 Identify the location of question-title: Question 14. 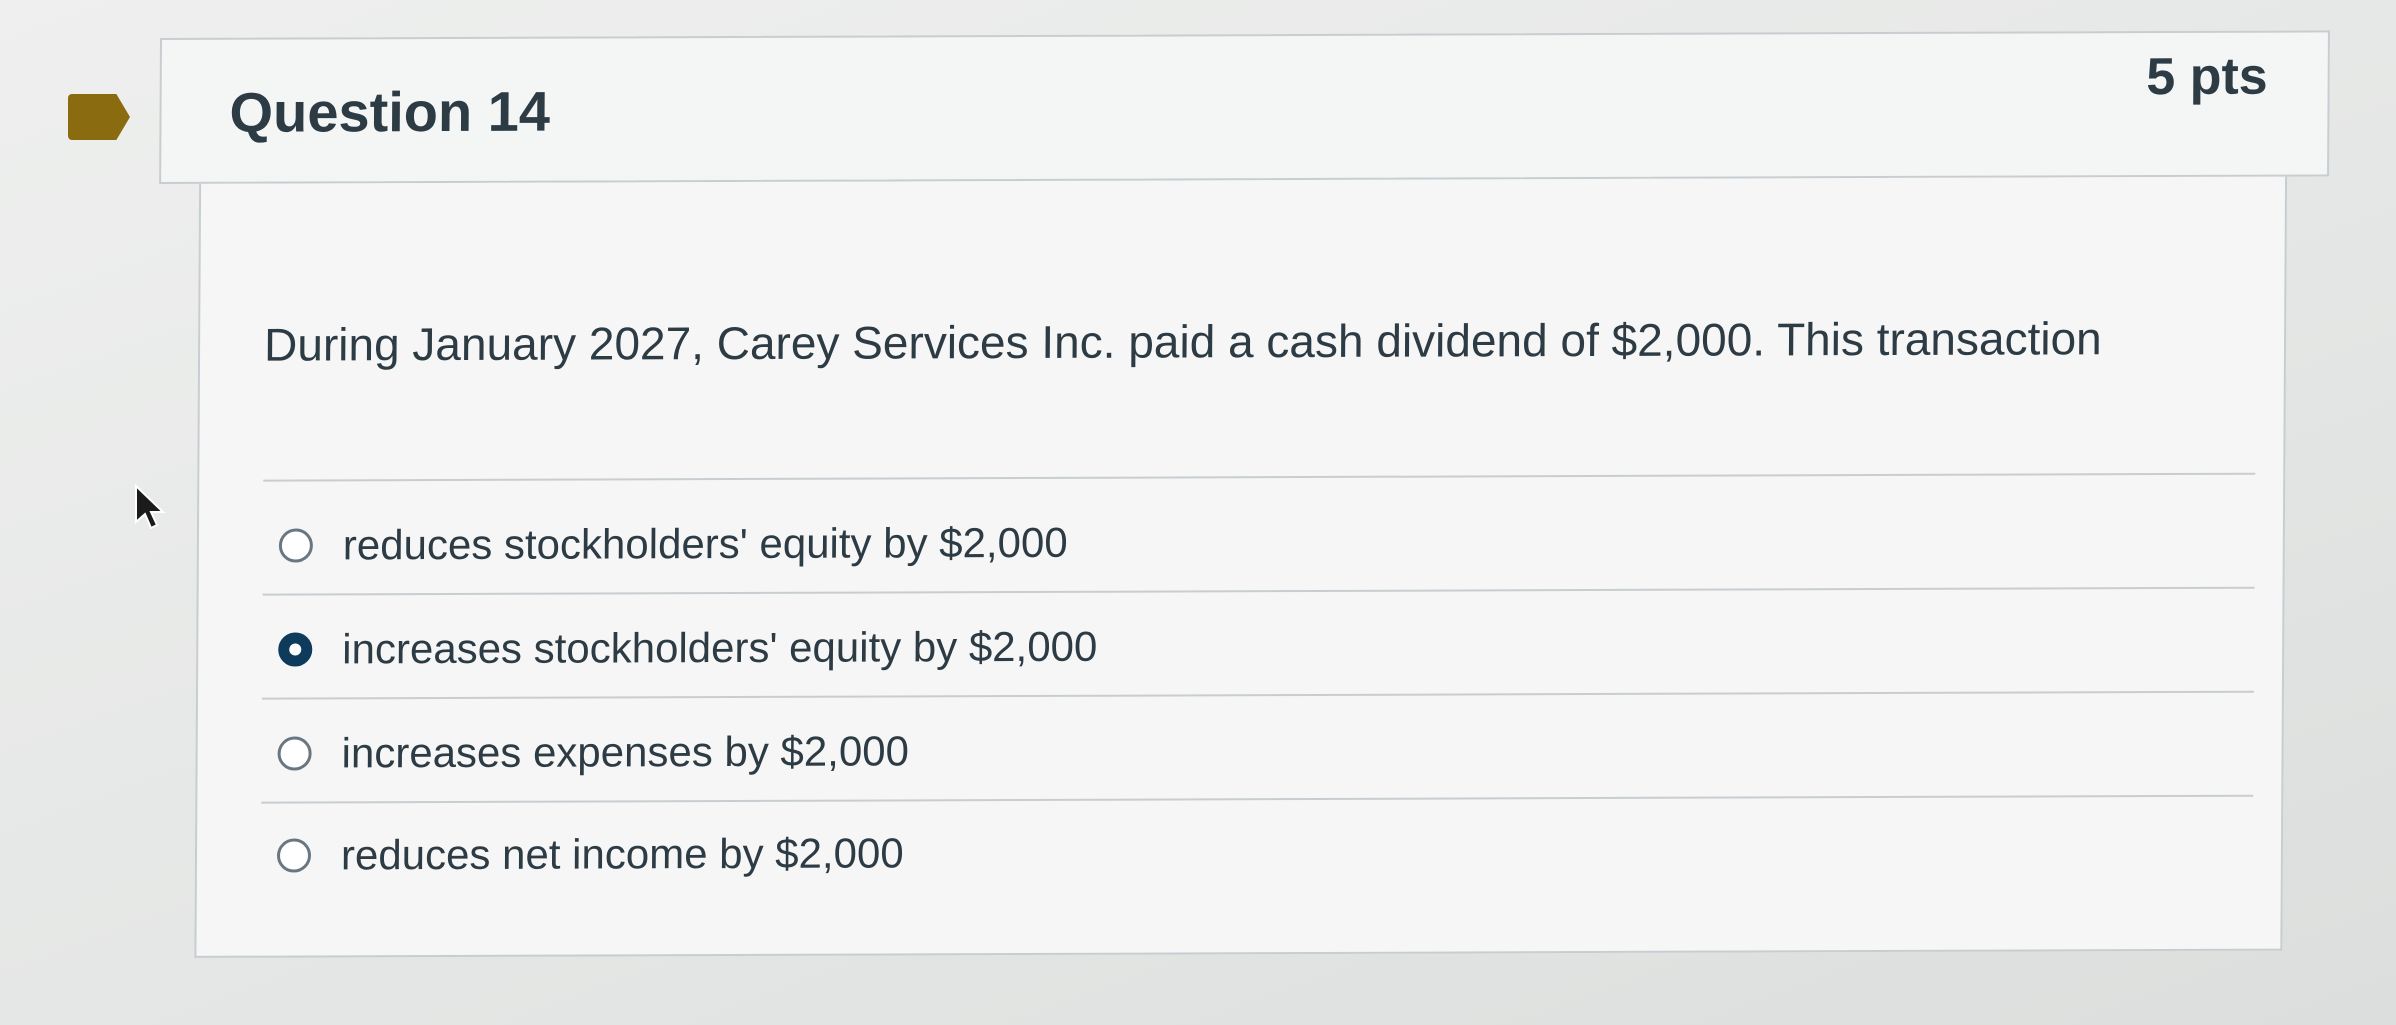
(390, 111).